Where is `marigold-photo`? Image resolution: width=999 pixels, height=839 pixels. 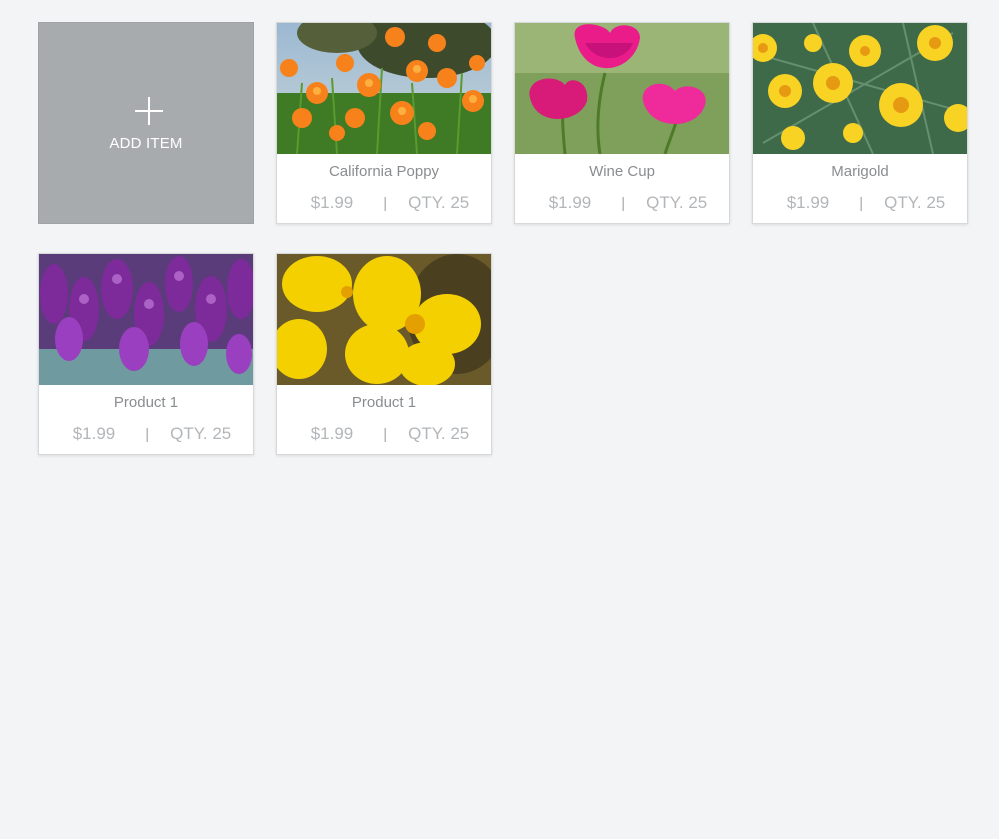 marigold-photo is located at coordinates (860, 88).